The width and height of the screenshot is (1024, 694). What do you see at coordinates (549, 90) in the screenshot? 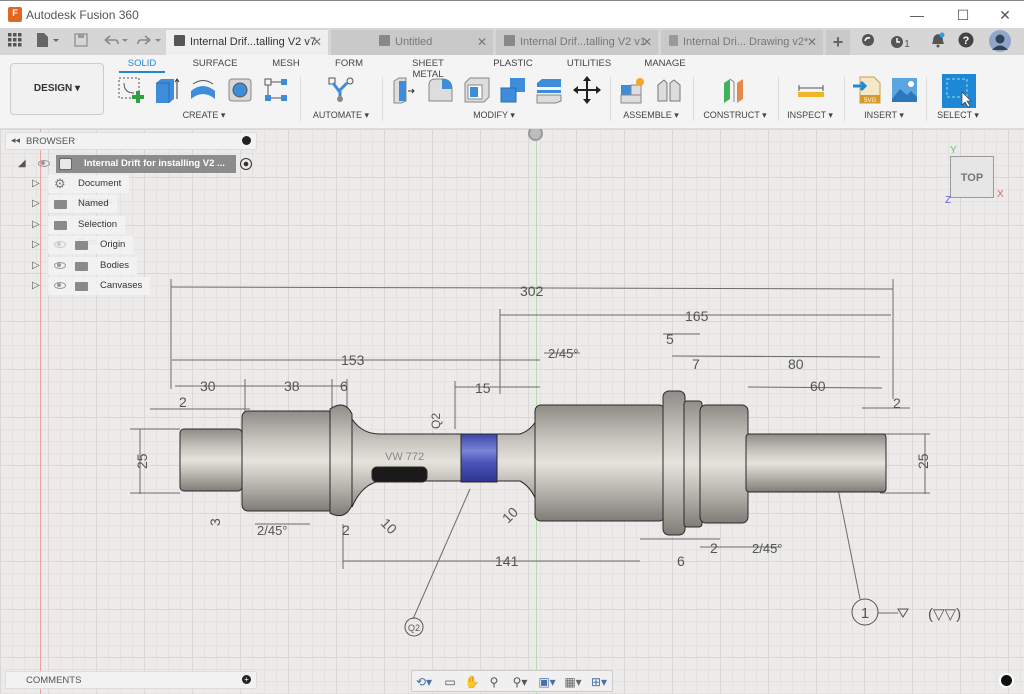
I see `split-body-icon` at bounding box center [549, 90].